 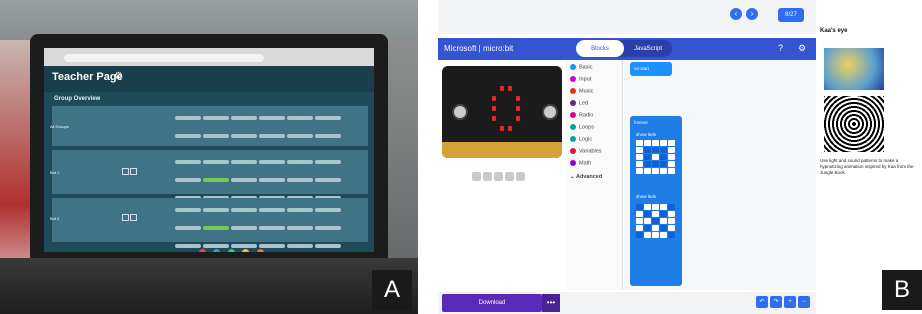 I want to click on hypnotic-spiral-illustration, so click(x=854, y=124).